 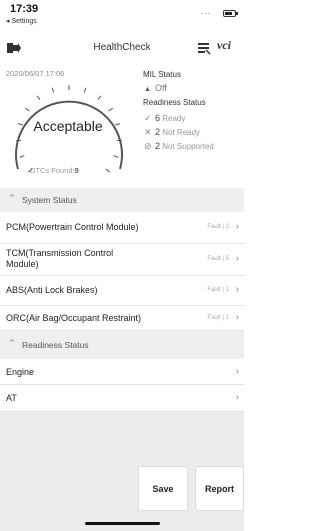 I want to click on mil-status-title: MIL Status, so click(x=162, y=74).